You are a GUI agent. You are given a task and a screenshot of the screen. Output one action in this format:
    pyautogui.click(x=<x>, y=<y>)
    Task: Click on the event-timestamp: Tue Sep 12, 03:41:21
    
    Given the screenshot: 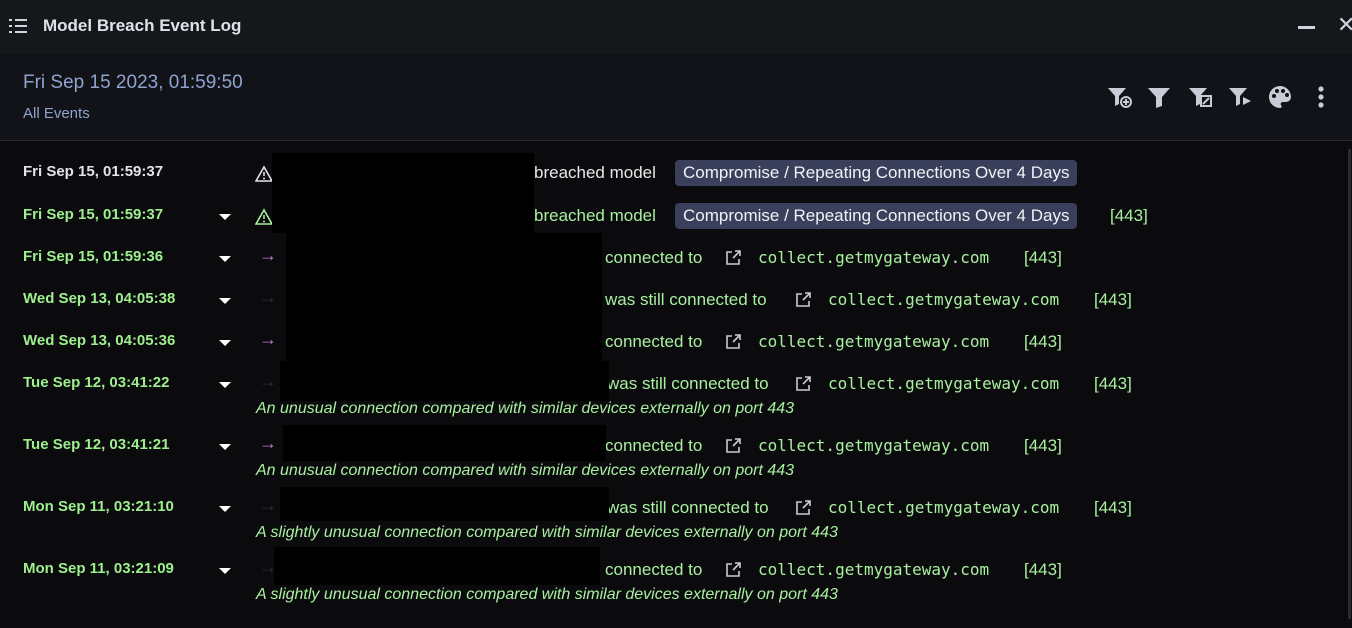 What is the action you would take?
    pyautogui.click(x=96, y=444)
    